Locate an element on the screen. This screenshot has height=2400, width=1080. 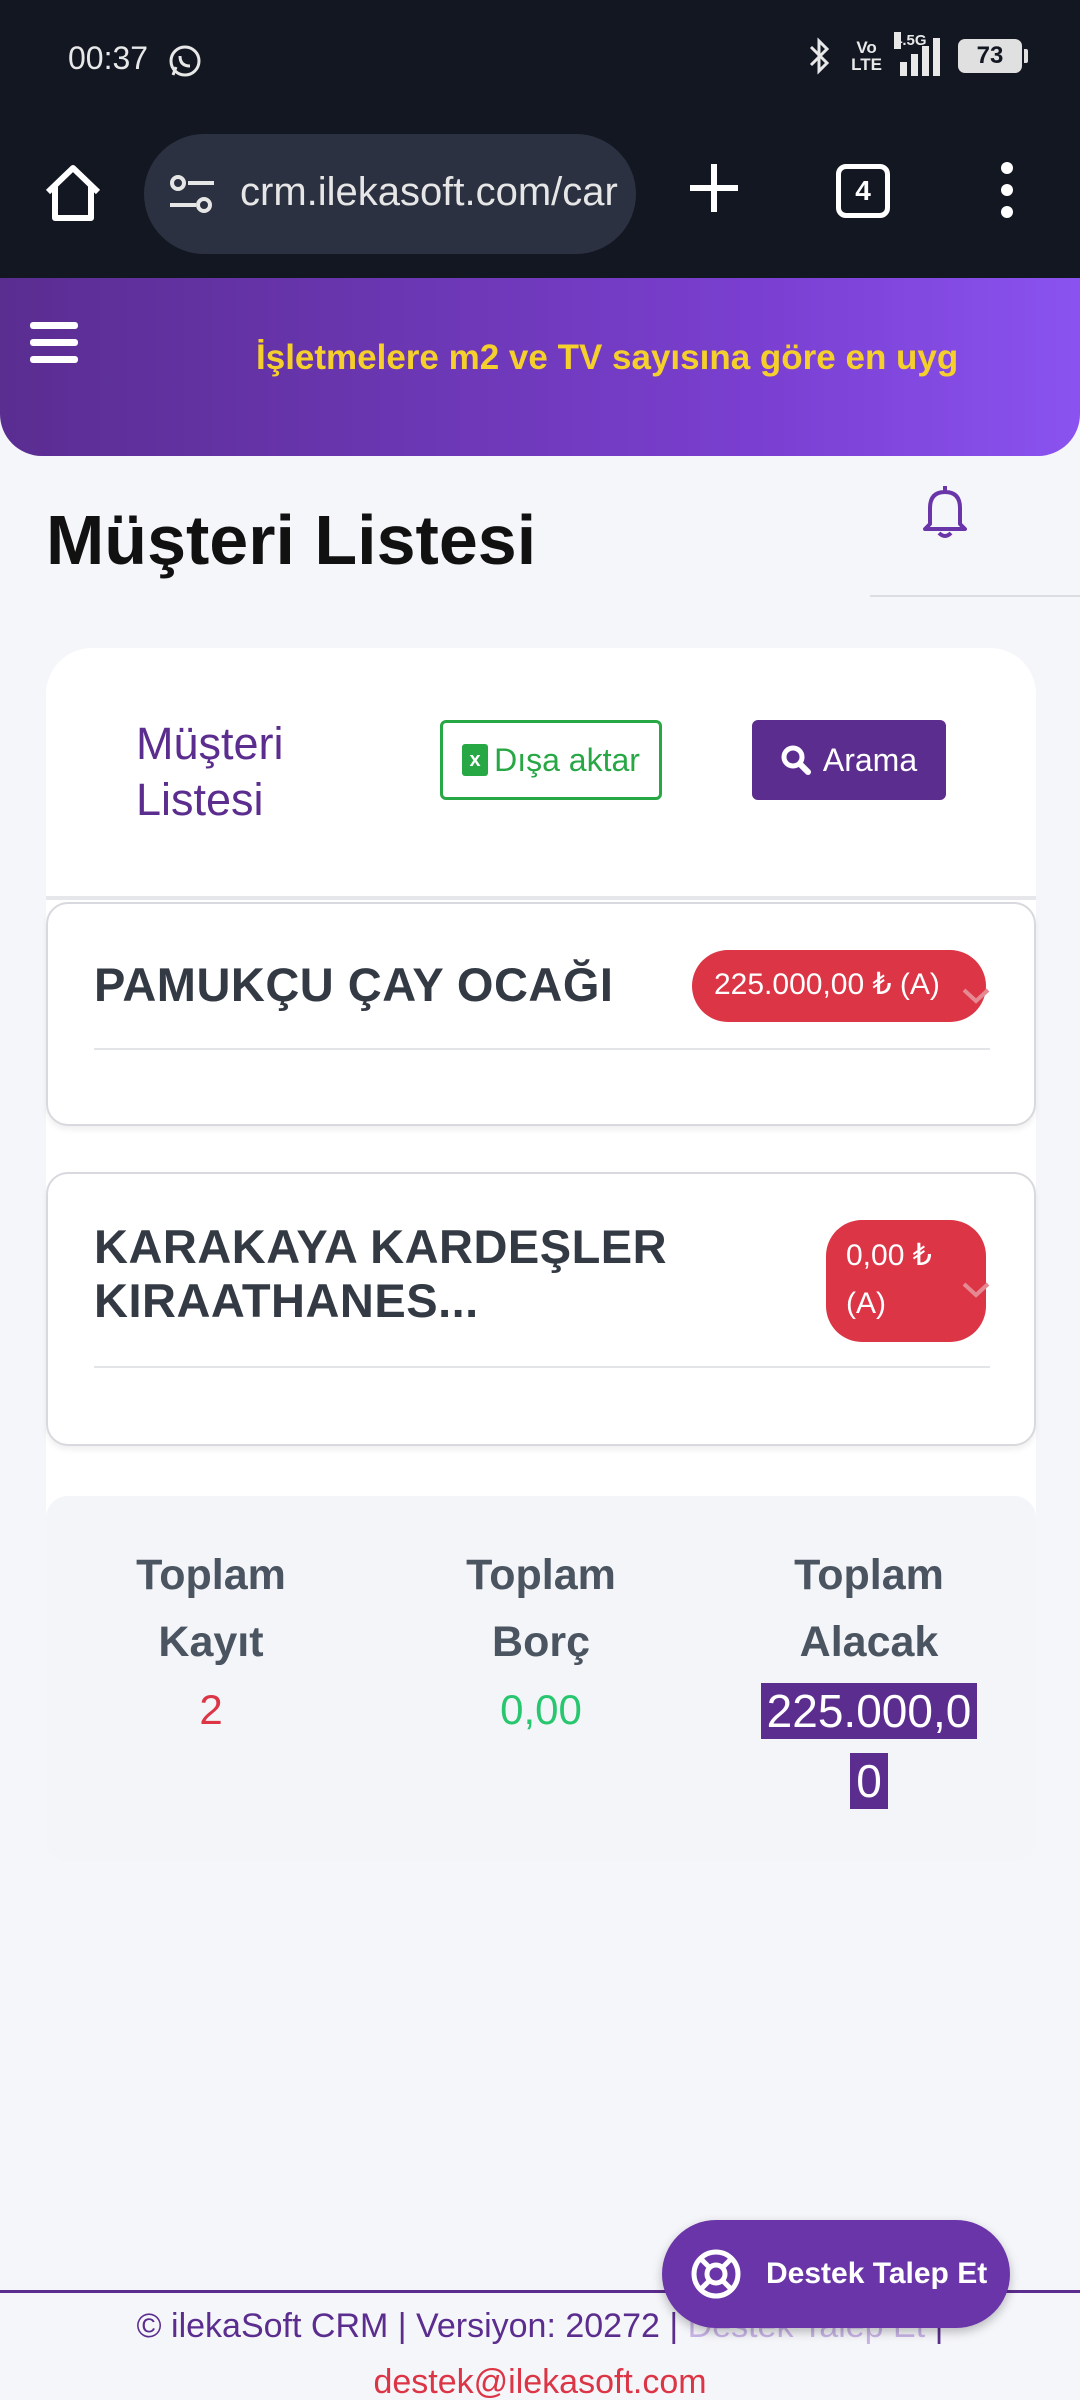
customer-item: PAMUKÇU ÇAY OCAĞI 225.000,00 ₺ (A) is located at coordinates (541, 1014).